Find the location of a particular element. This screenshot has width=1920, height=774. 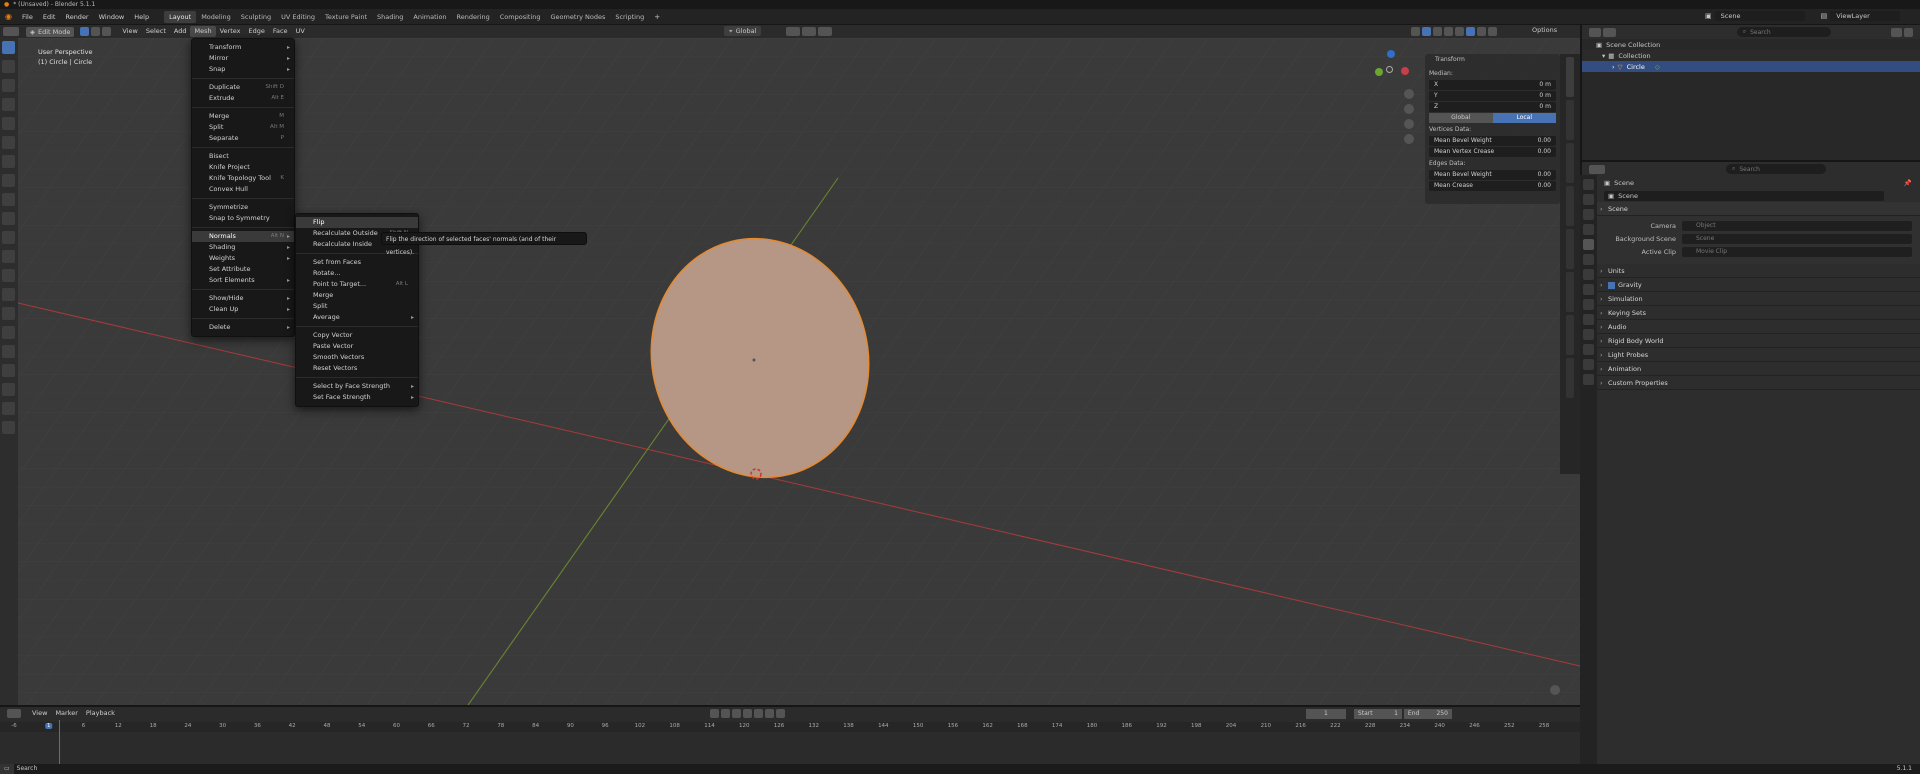

menu-item-flip: Flip is located at coordinates (357, 222).